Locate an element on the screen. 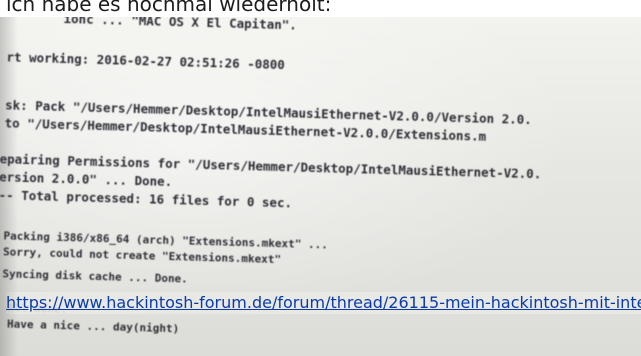 Image resolution: width=641 pixels, height=356 pixels. post-caption: ich habe es nochmal wiederholt: is located at coordinates (320, 8).